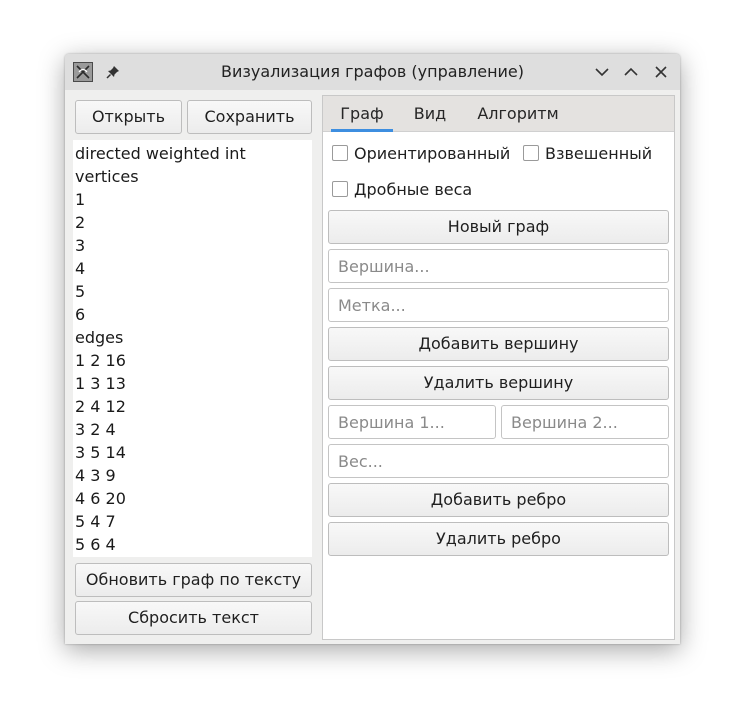 This screenshot has height=722, width=745. Describe the element at coordinates (498, 227) in the screenshot. I see `new-graph-button: Новый граф` at that location.